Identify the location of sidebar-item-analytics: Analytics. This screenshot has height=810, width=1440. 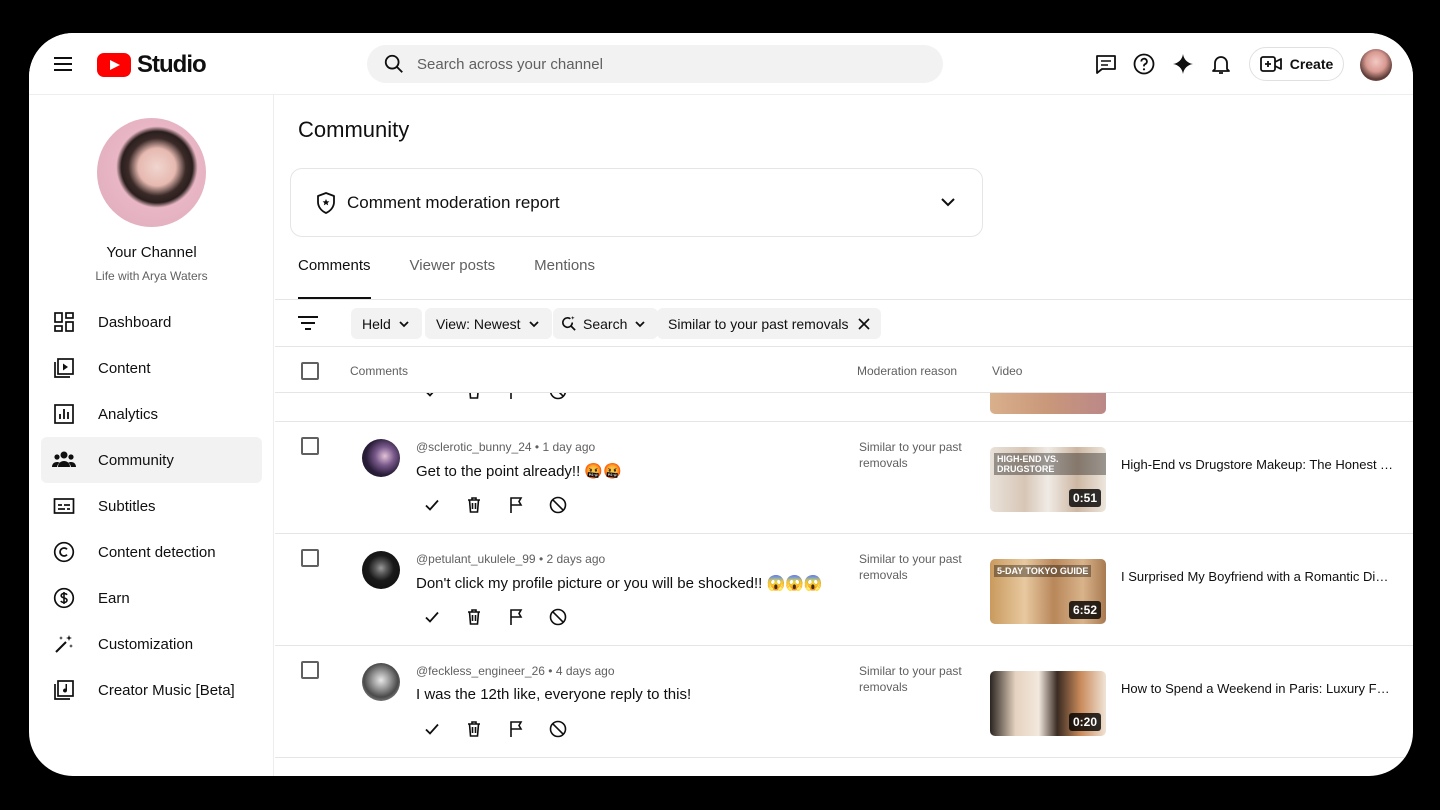
(151, 414).